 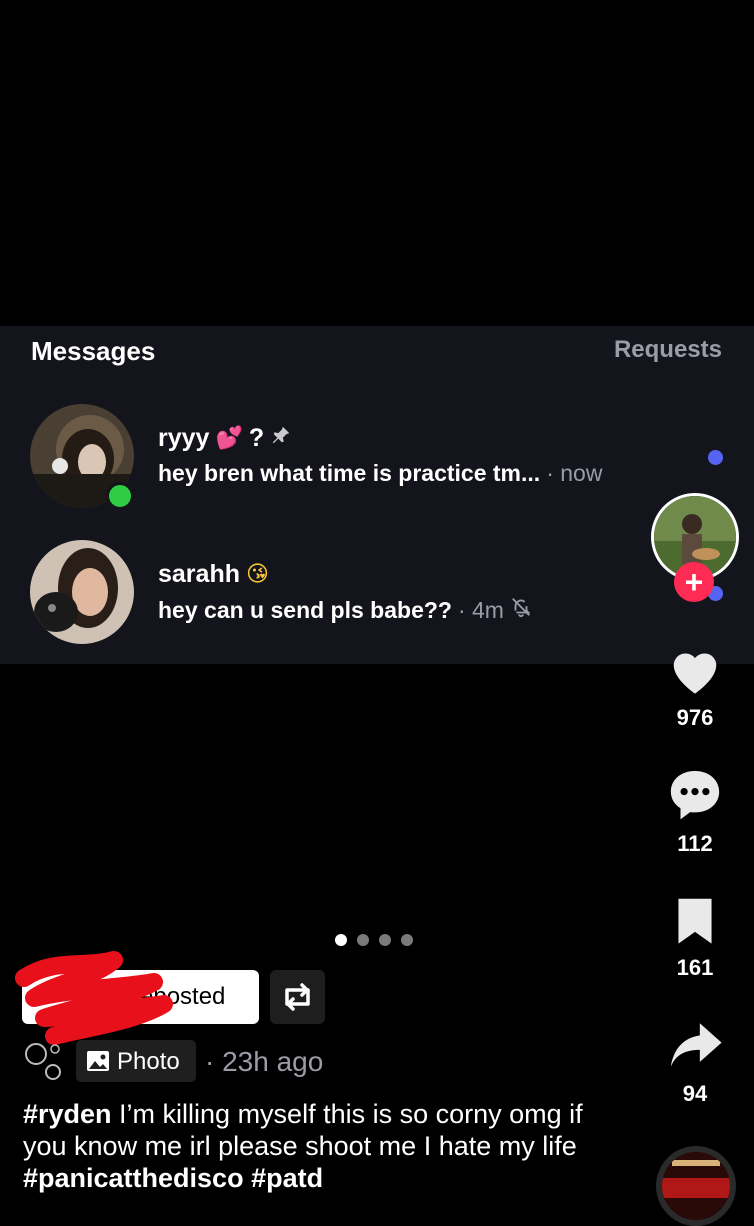 I want to click on pin-icon, so click(x=281, y=438).